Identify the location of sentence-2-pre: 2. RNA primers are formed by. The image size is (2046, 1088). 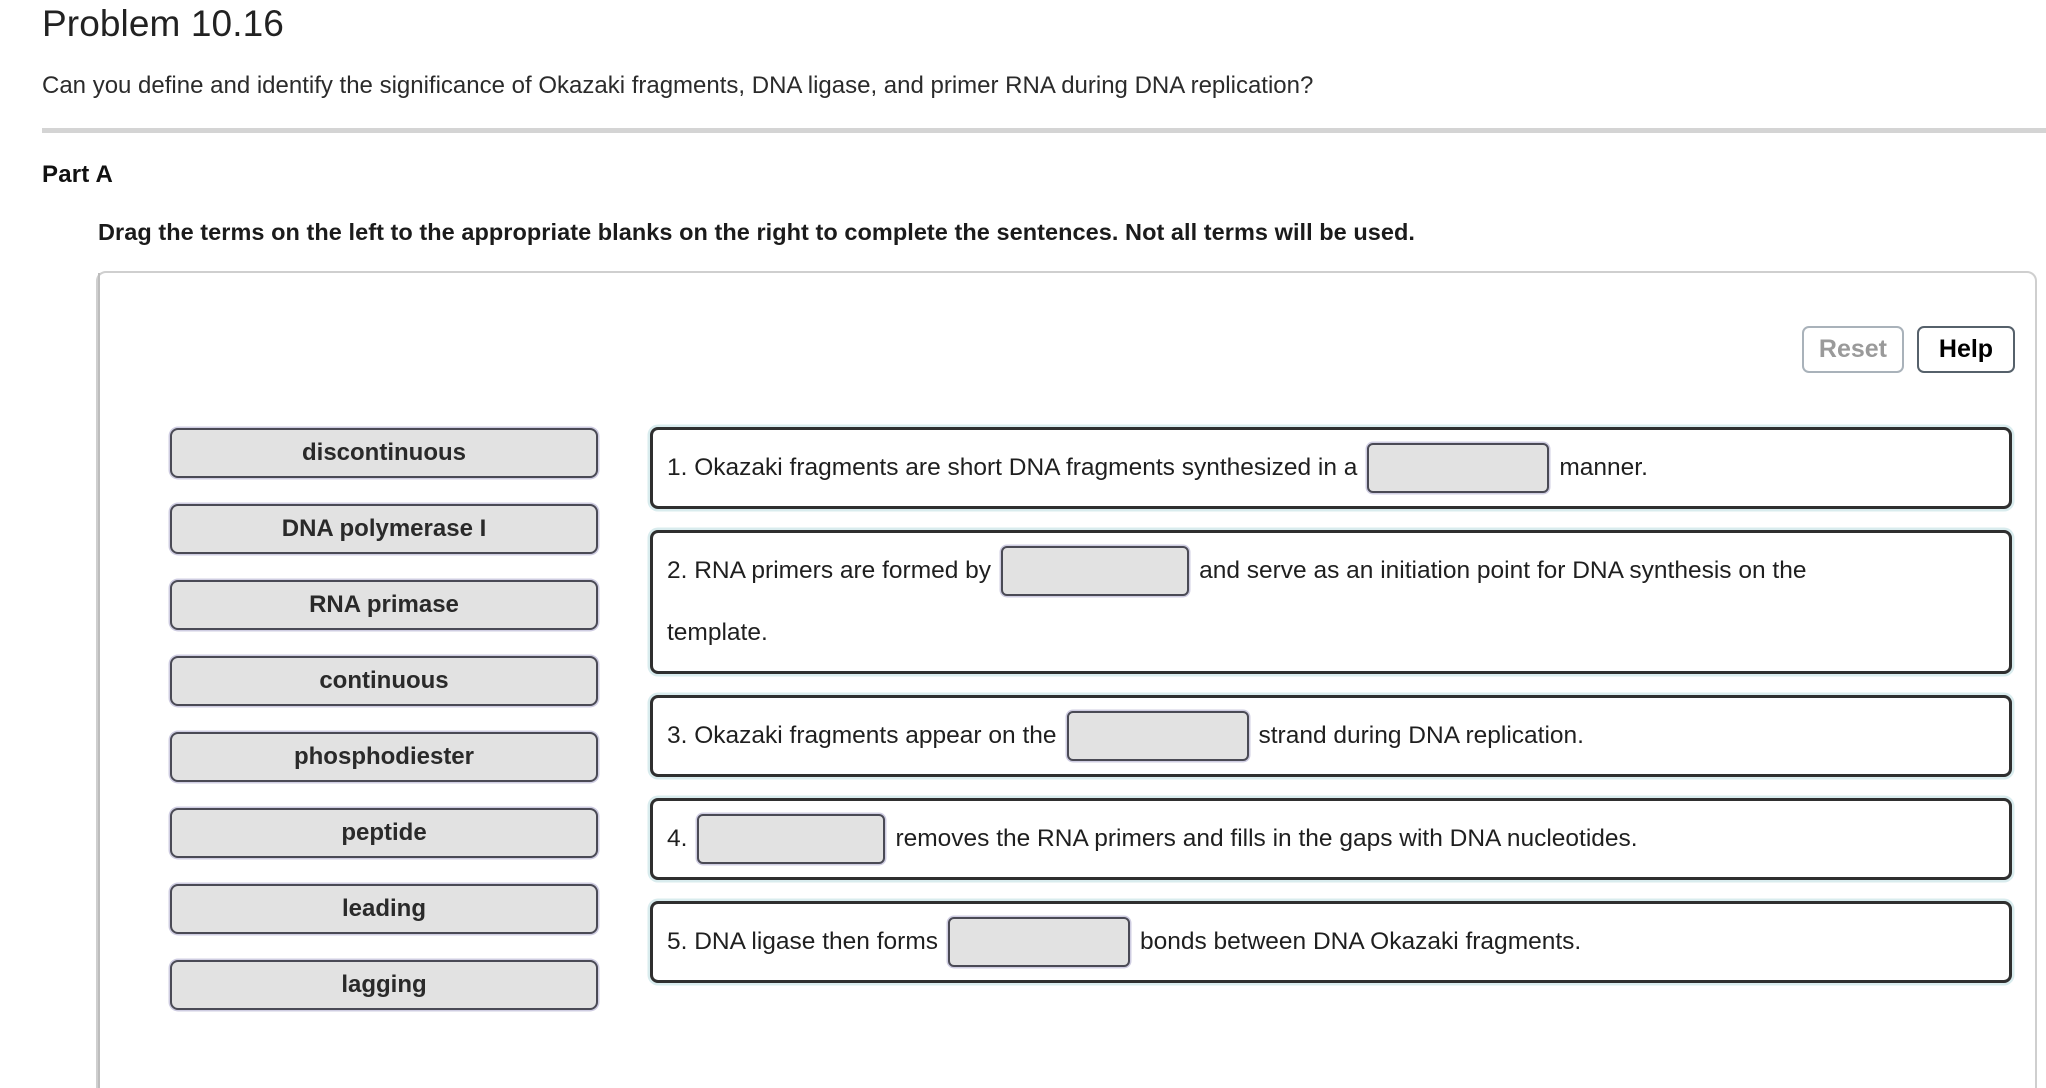
(829, 571).